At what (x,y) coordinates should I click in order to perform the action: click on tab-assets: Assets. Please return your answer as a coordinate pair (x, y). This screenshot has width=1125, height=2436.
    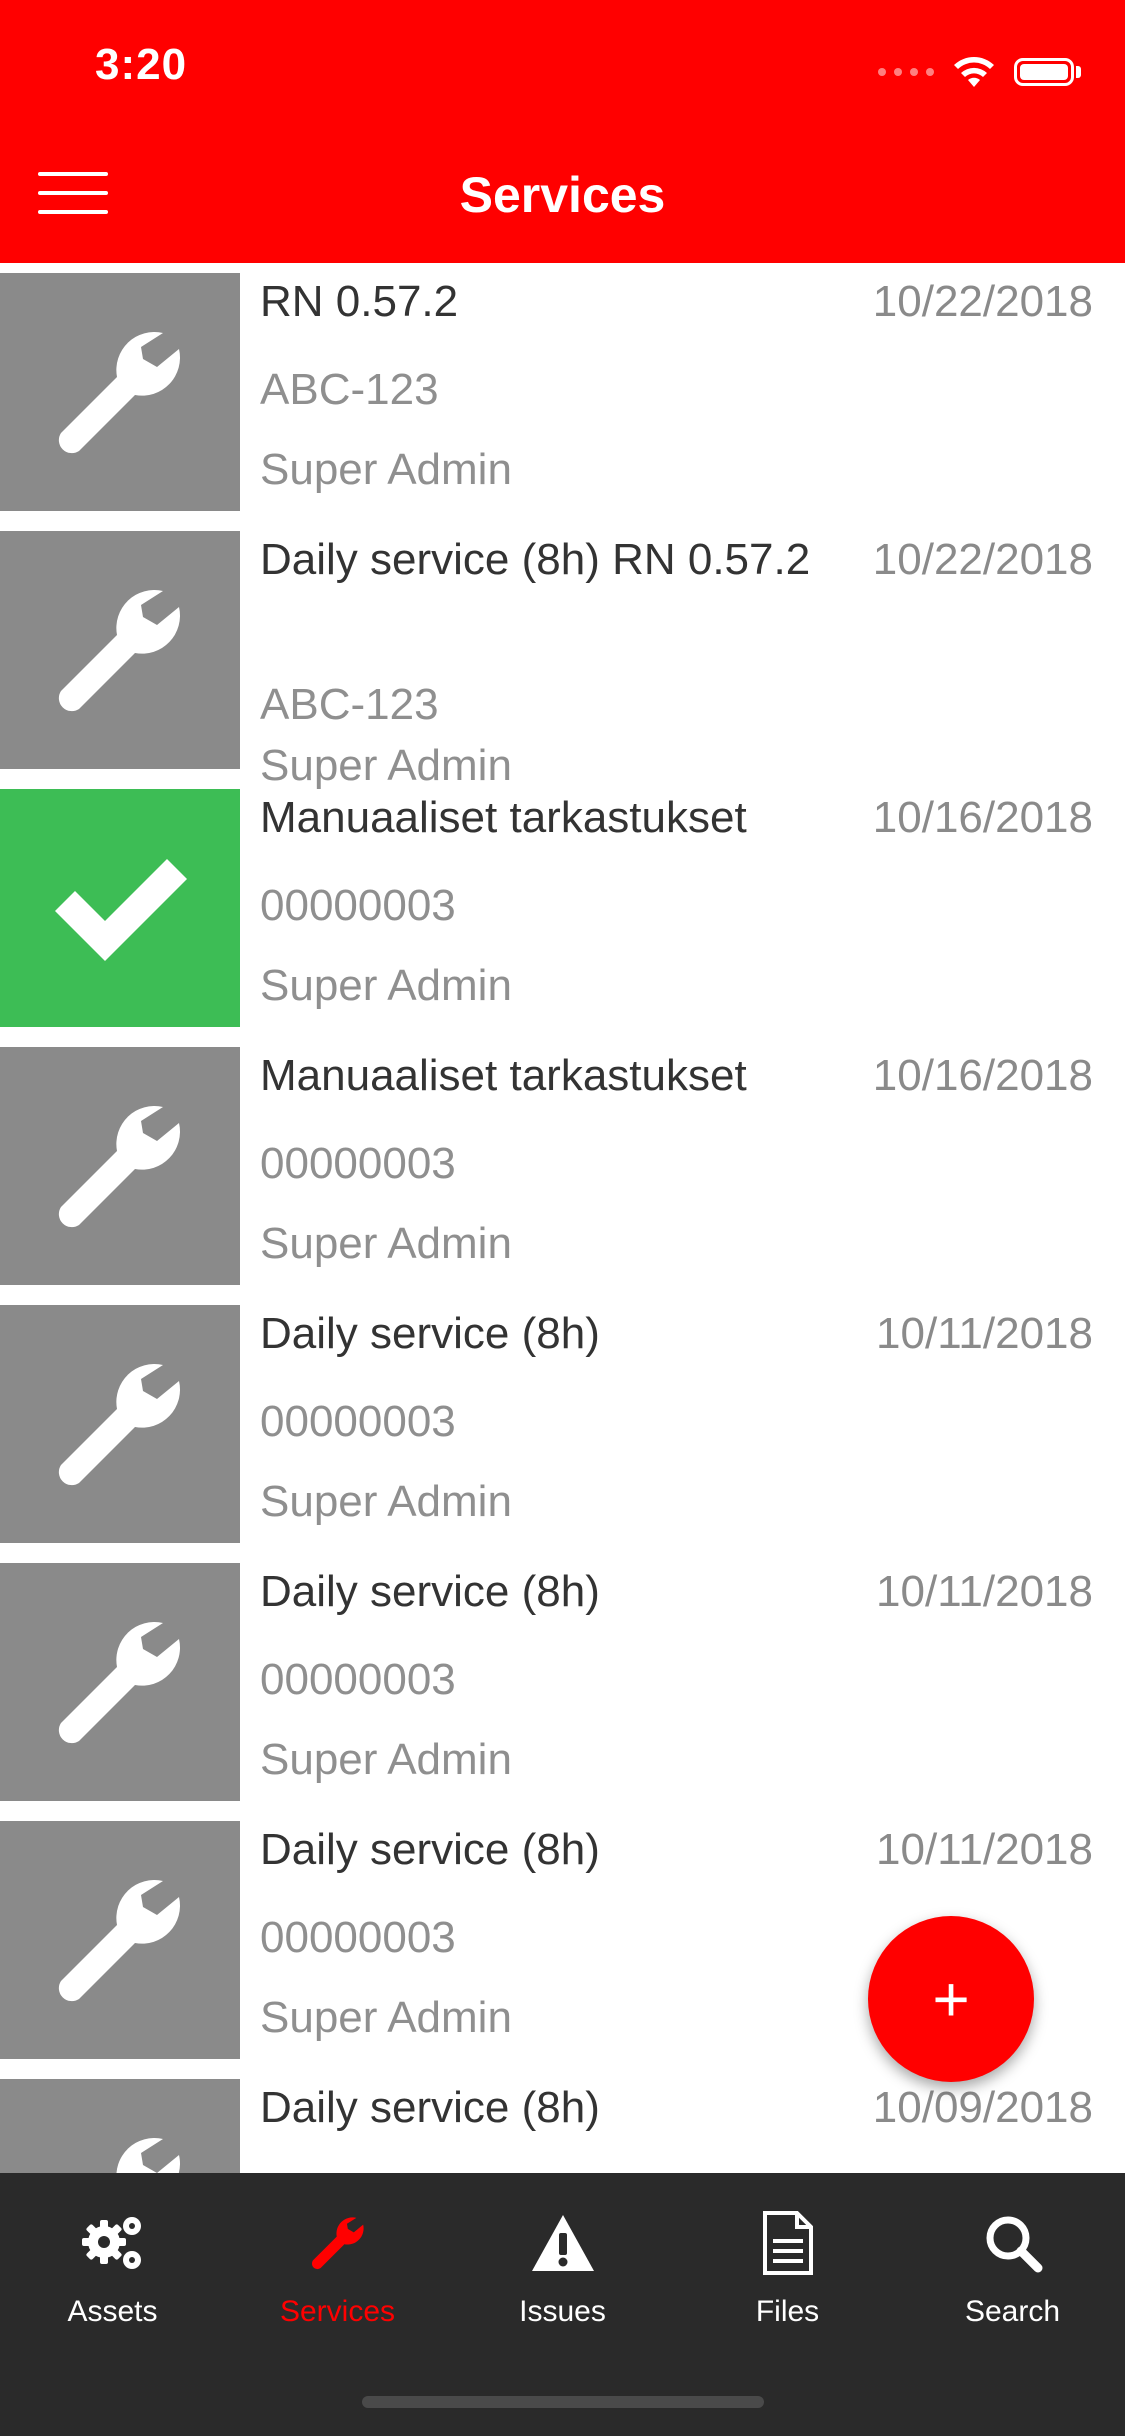
    Looking at the image, I should click on (112, 2266).